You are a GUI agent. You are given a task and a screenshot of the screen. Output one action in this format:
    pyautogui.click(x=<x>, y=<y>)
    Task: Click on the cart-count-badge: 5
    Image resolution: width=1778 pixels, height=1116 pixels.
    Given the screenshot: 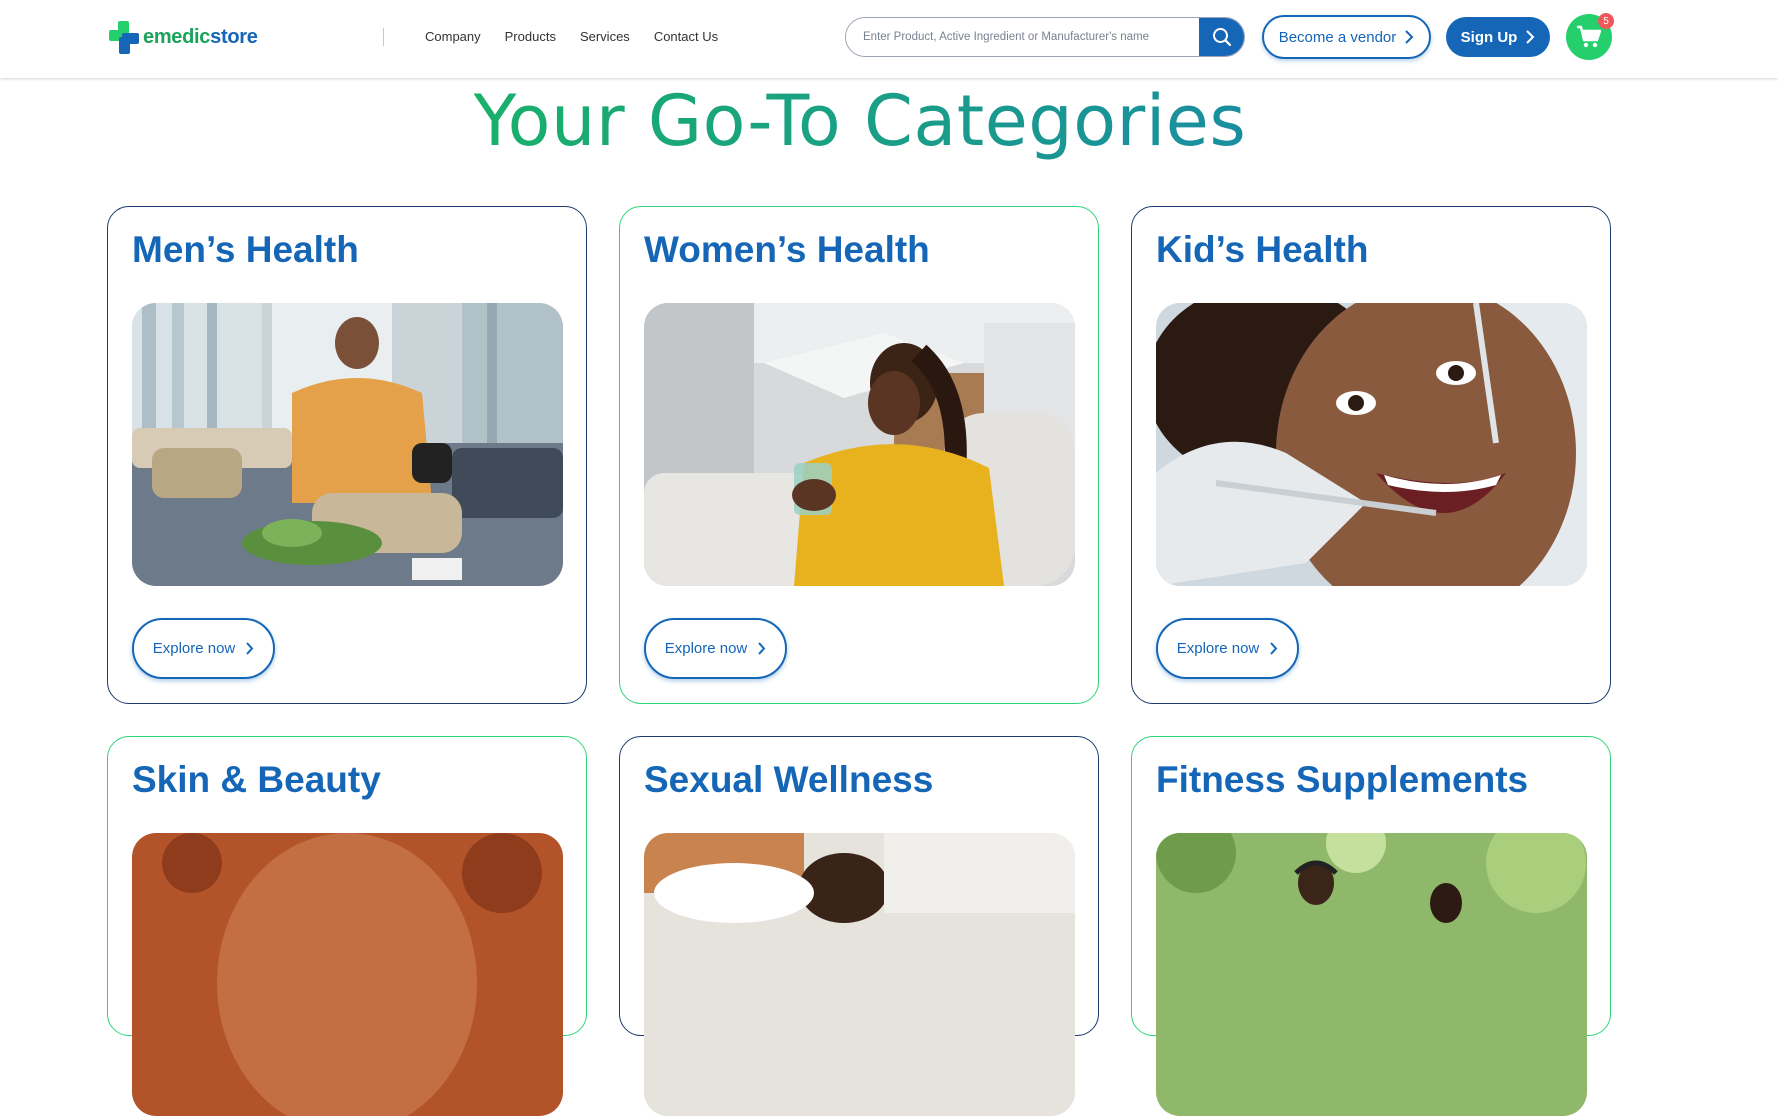 What is the action you would take?
    pyautogui.click(x=1606, y=21)
    